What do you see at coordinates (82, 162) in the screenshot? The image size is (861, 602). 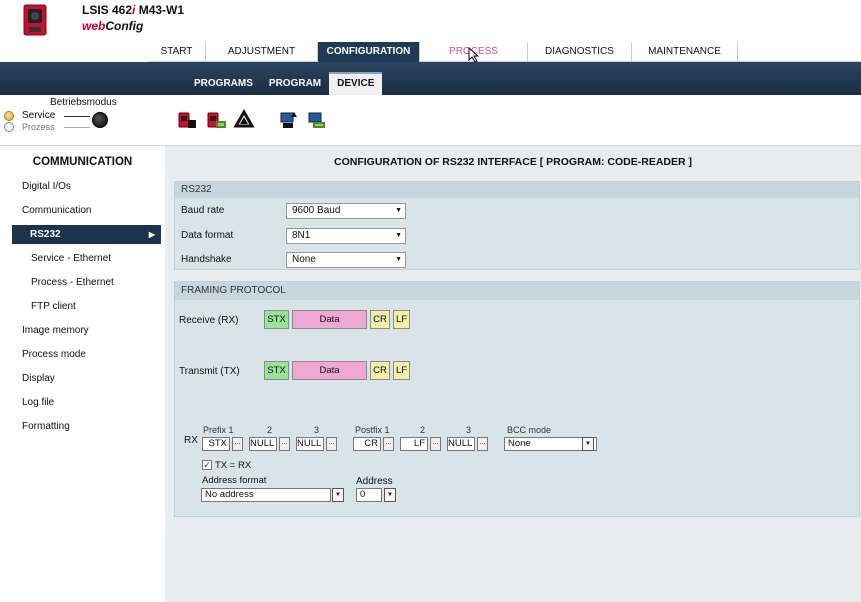 I see `sidebar-title: COMMUNICATION` at bounding box center [82, 162].